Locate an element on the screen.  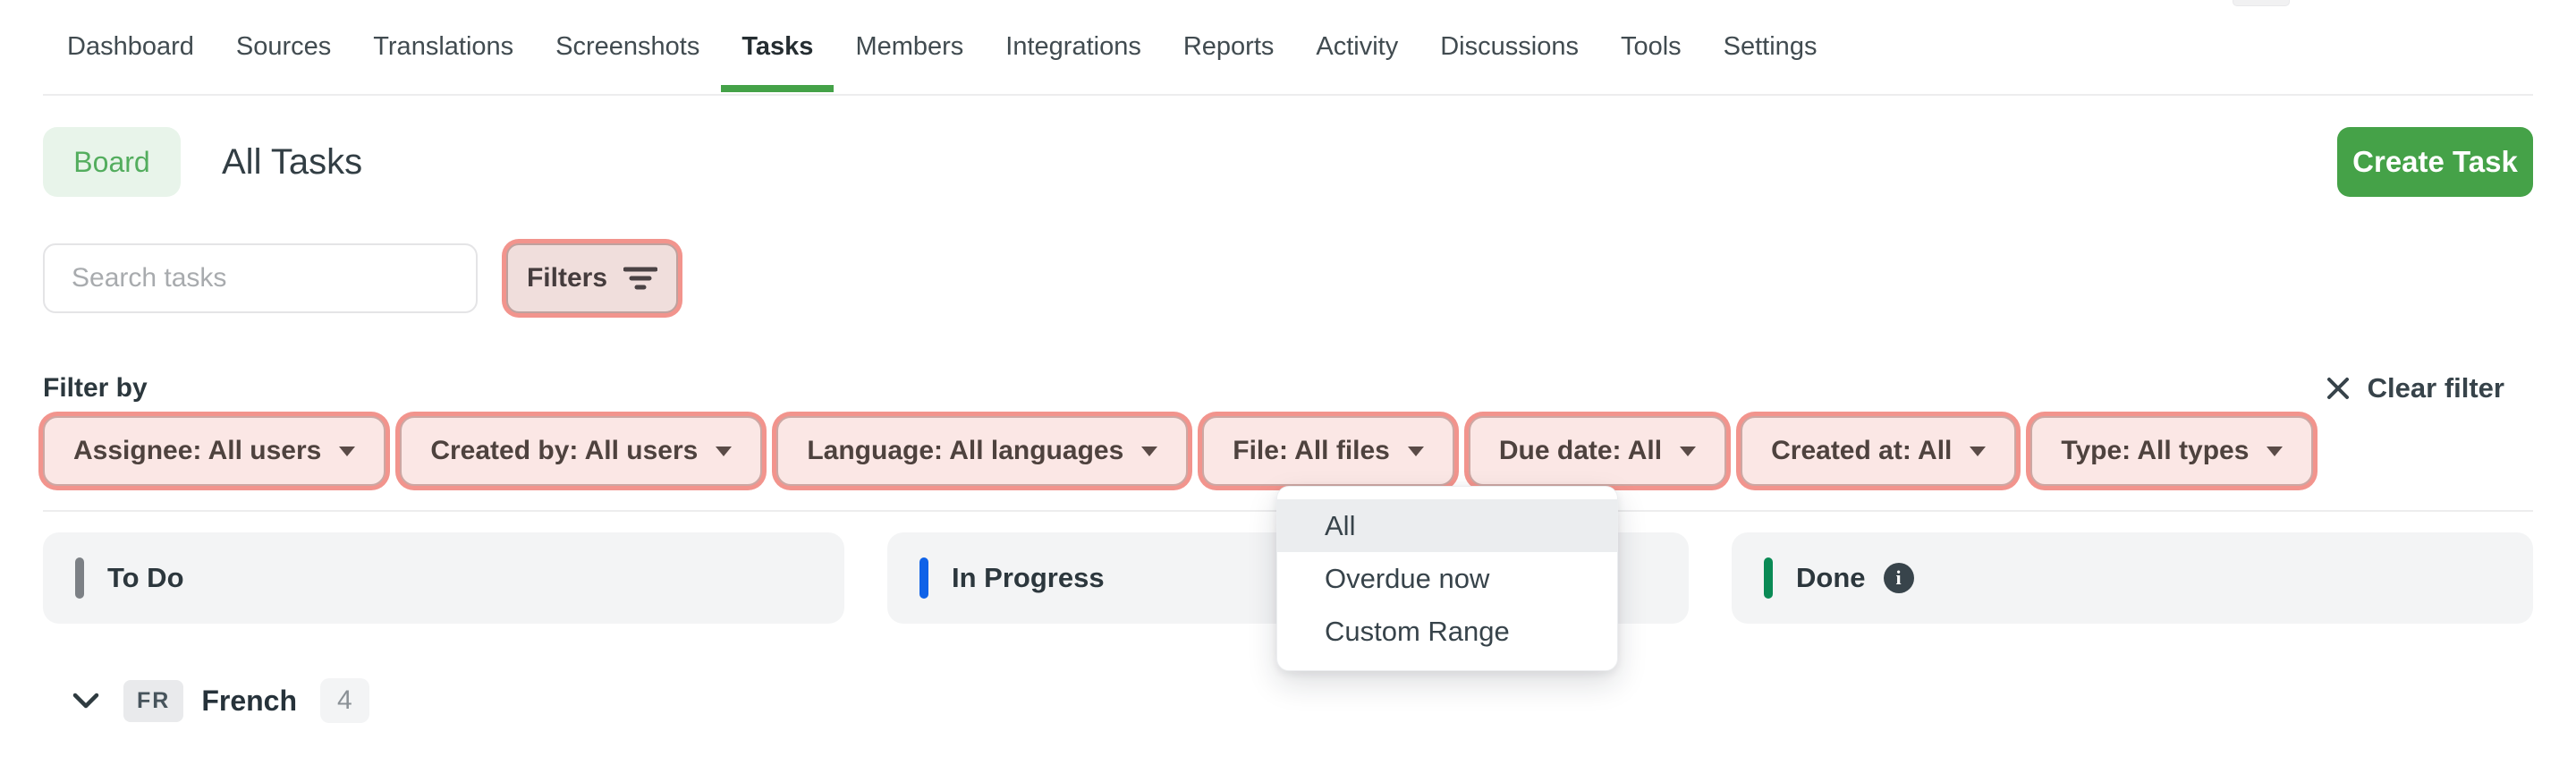
close-icon is located at coordinates (2337, 388).